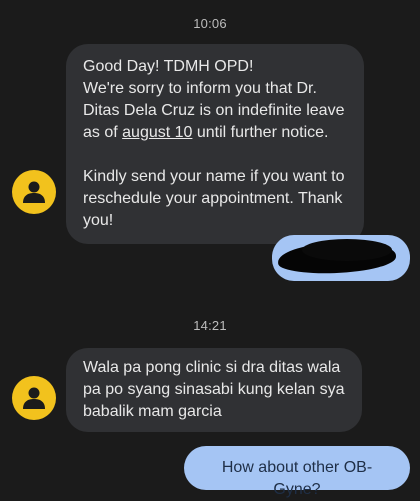 This screenshot has width=420, height=501. What do you see at coordinates (347, 250) in the screenshot?
I see `redaction-mark` at bounding box center [347, 250].